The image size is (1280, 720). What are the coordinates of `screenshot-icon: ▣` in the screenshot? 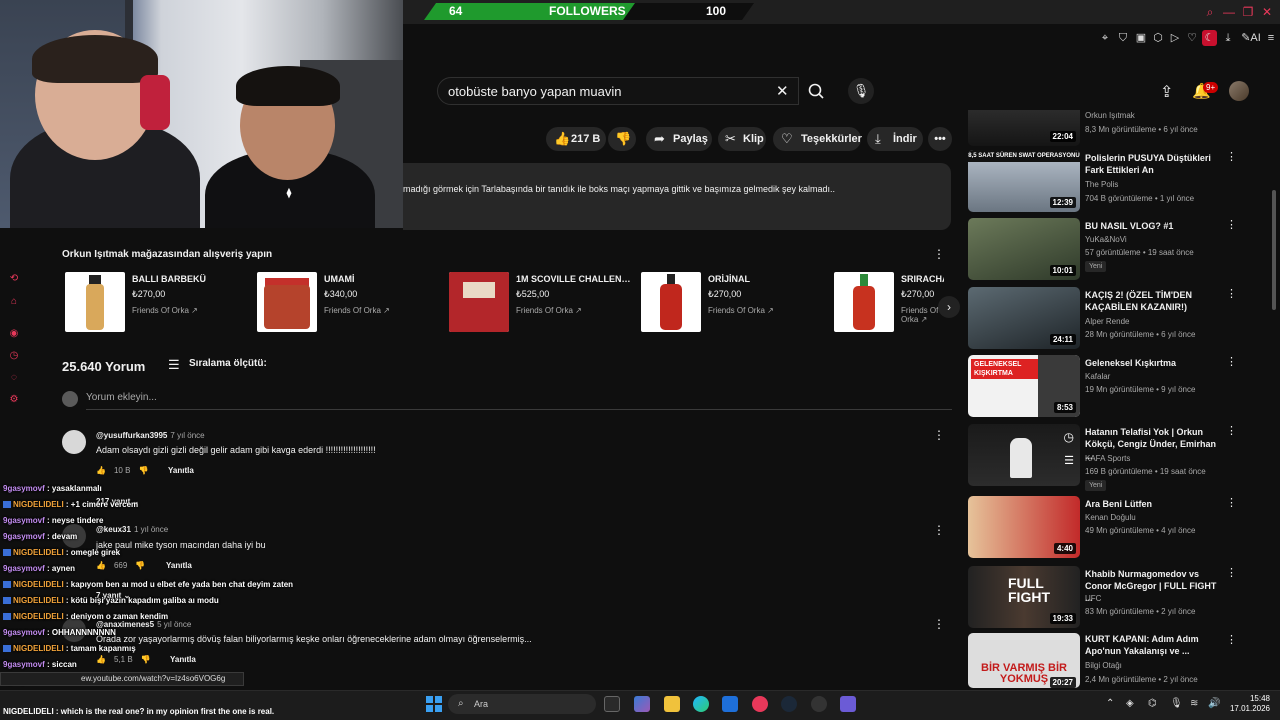 It's located at (1141, 38).